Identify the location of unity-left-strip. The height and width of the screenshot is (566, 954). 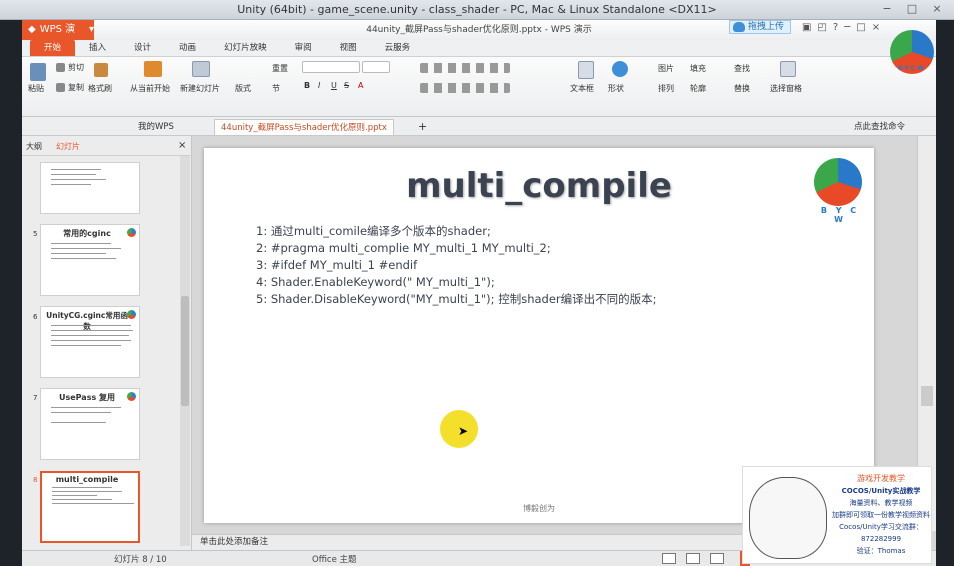
(11, 293).